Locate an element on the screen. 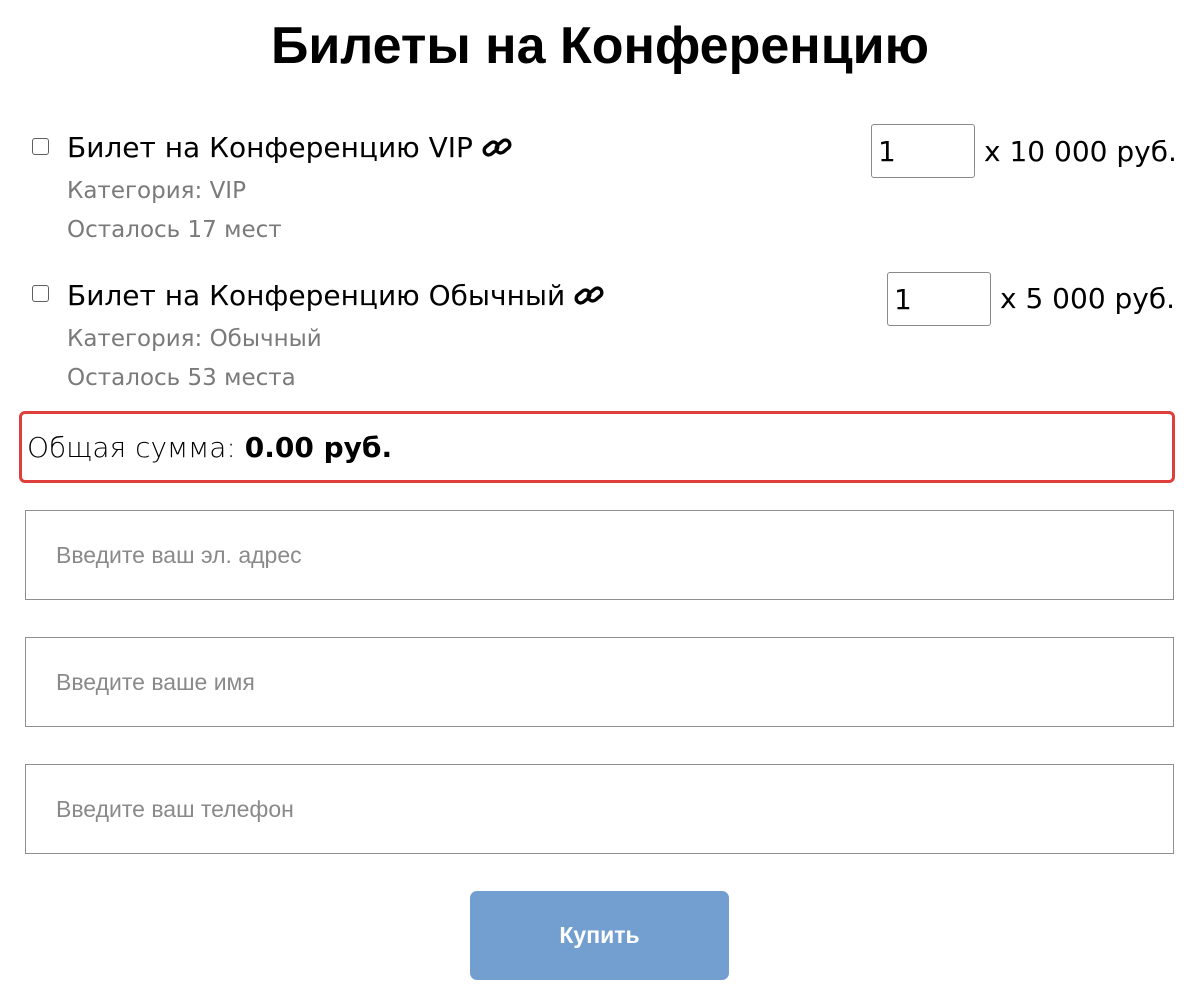 The height and width of the screenshot is (997, 1200). ticket-regular-quantity-input is located at coordinates (939, 299).